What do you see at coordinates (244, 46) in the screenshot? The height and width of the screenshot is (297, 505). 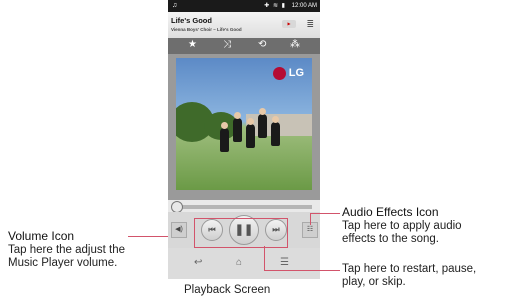 I see `player-toolbar: ★ ⤨ ⟲ ⁂` at bounding box center [244, 46].